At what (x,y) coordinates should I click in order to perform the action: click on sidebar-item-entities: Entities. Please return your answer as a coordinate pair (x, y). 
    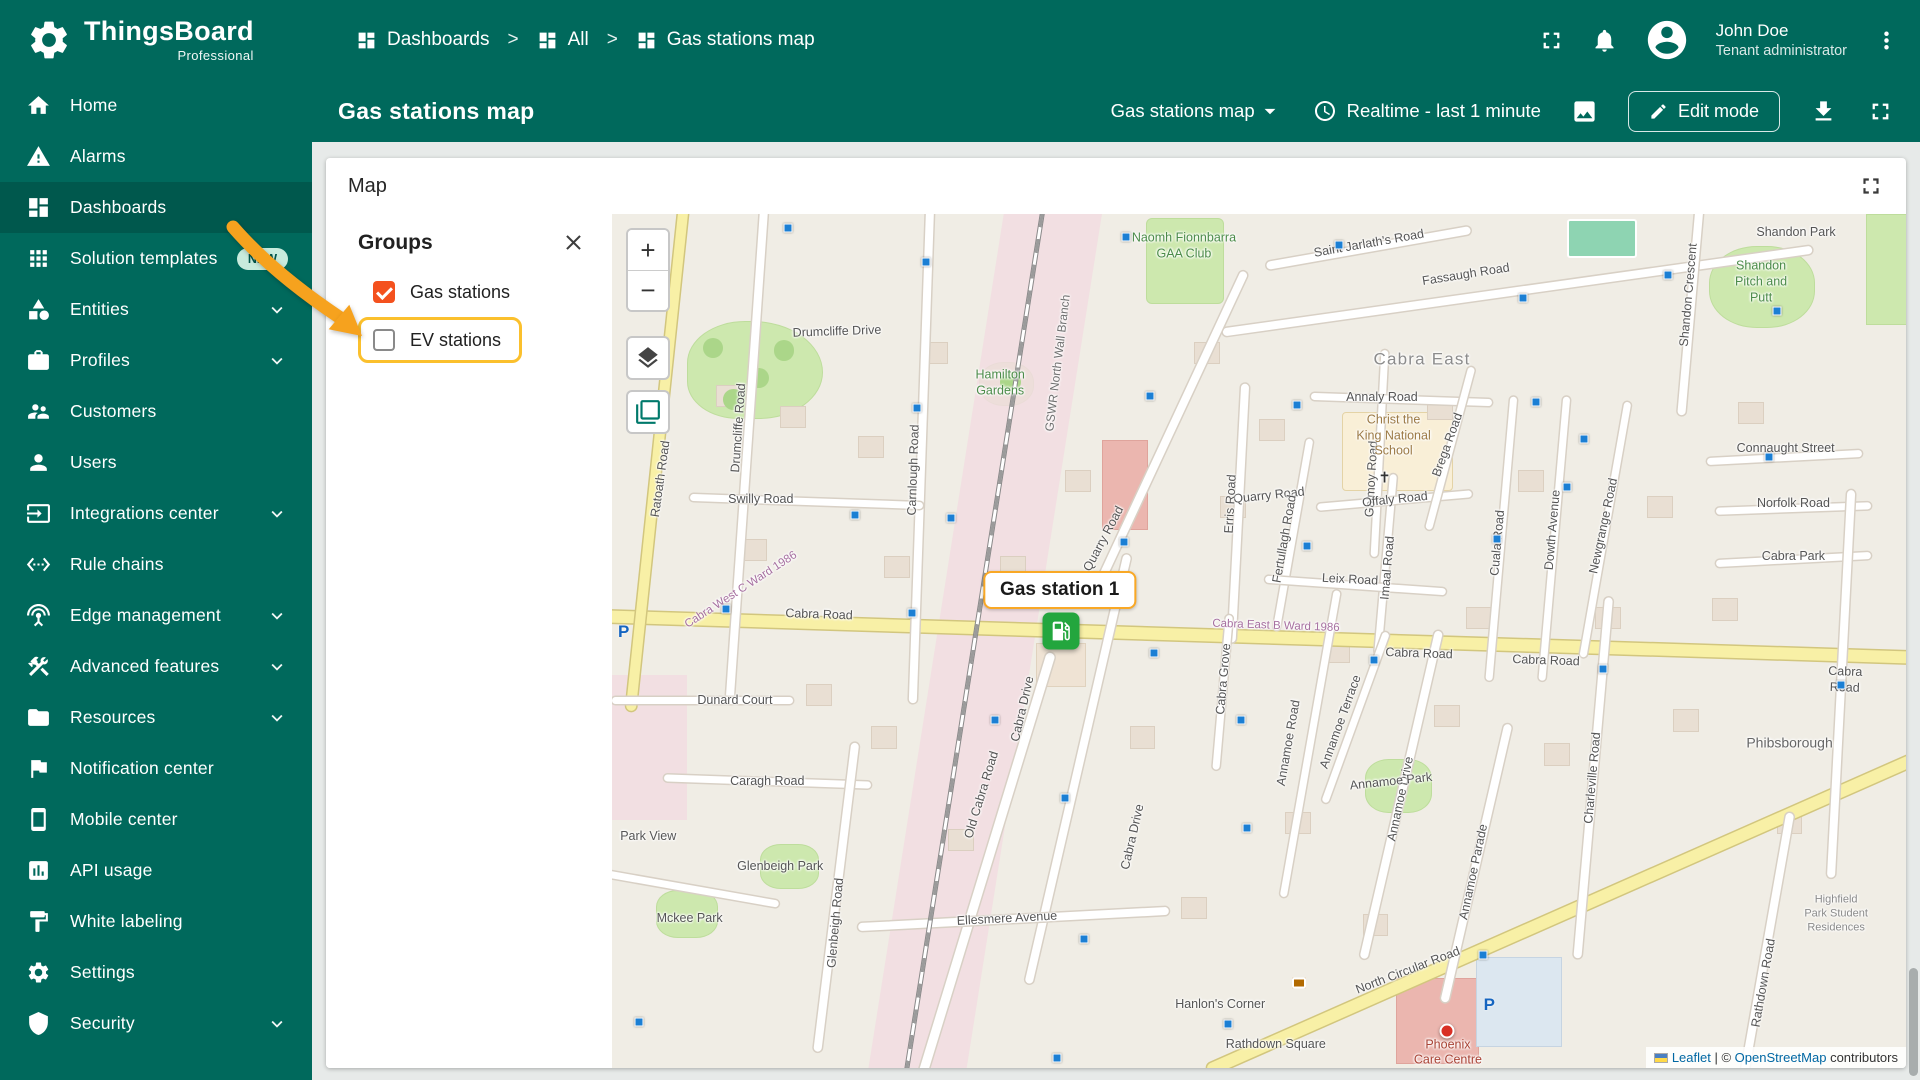
    Looking at the image, I should click on (156, 309).